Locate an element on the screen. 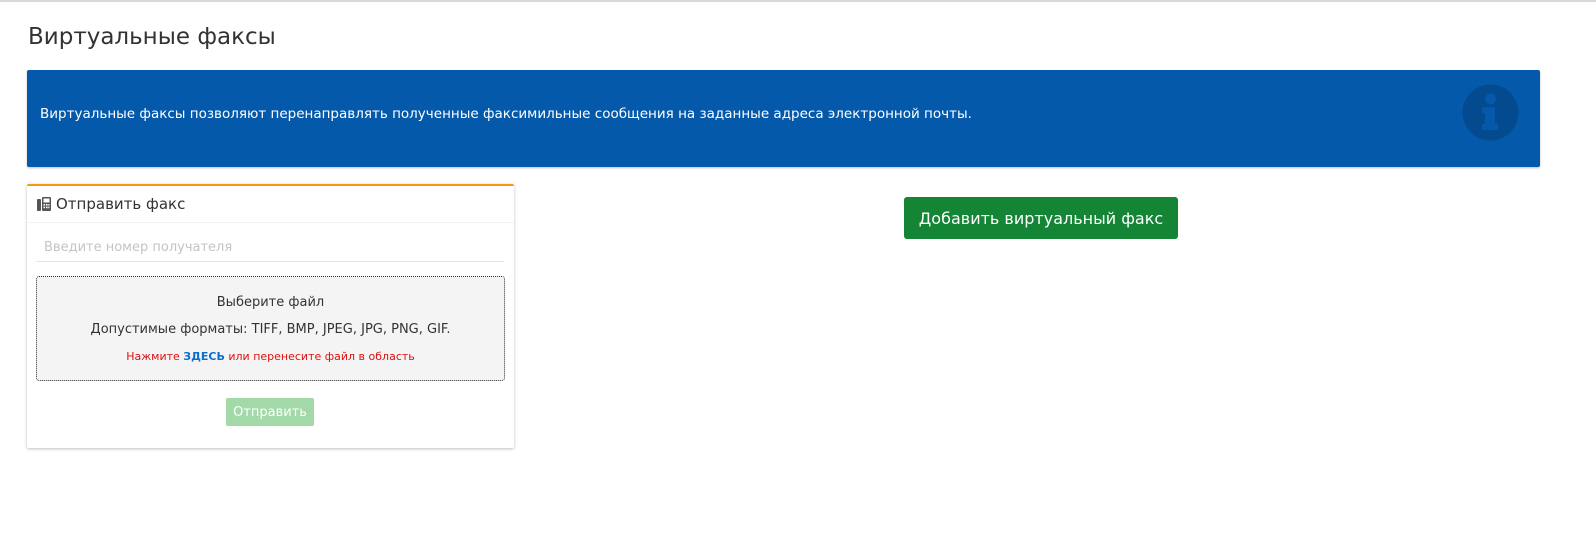 The height and width of the screenshot is (552, 1596). page-title: Виртуальные факсы is located at coordinates (152, 37).